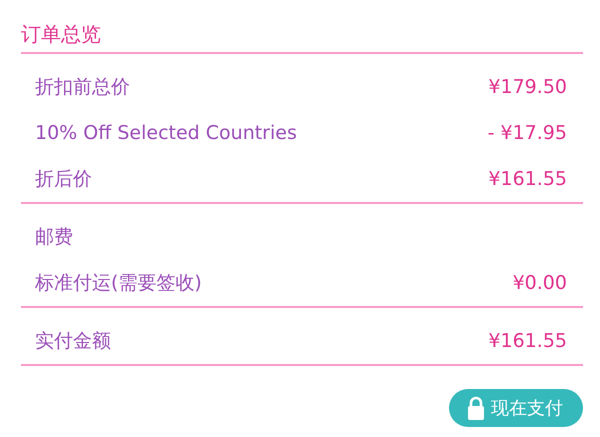 This screenshot has width=600, height=437. I want to click on line-item-amount: ¥0.00, so click(539, 283).